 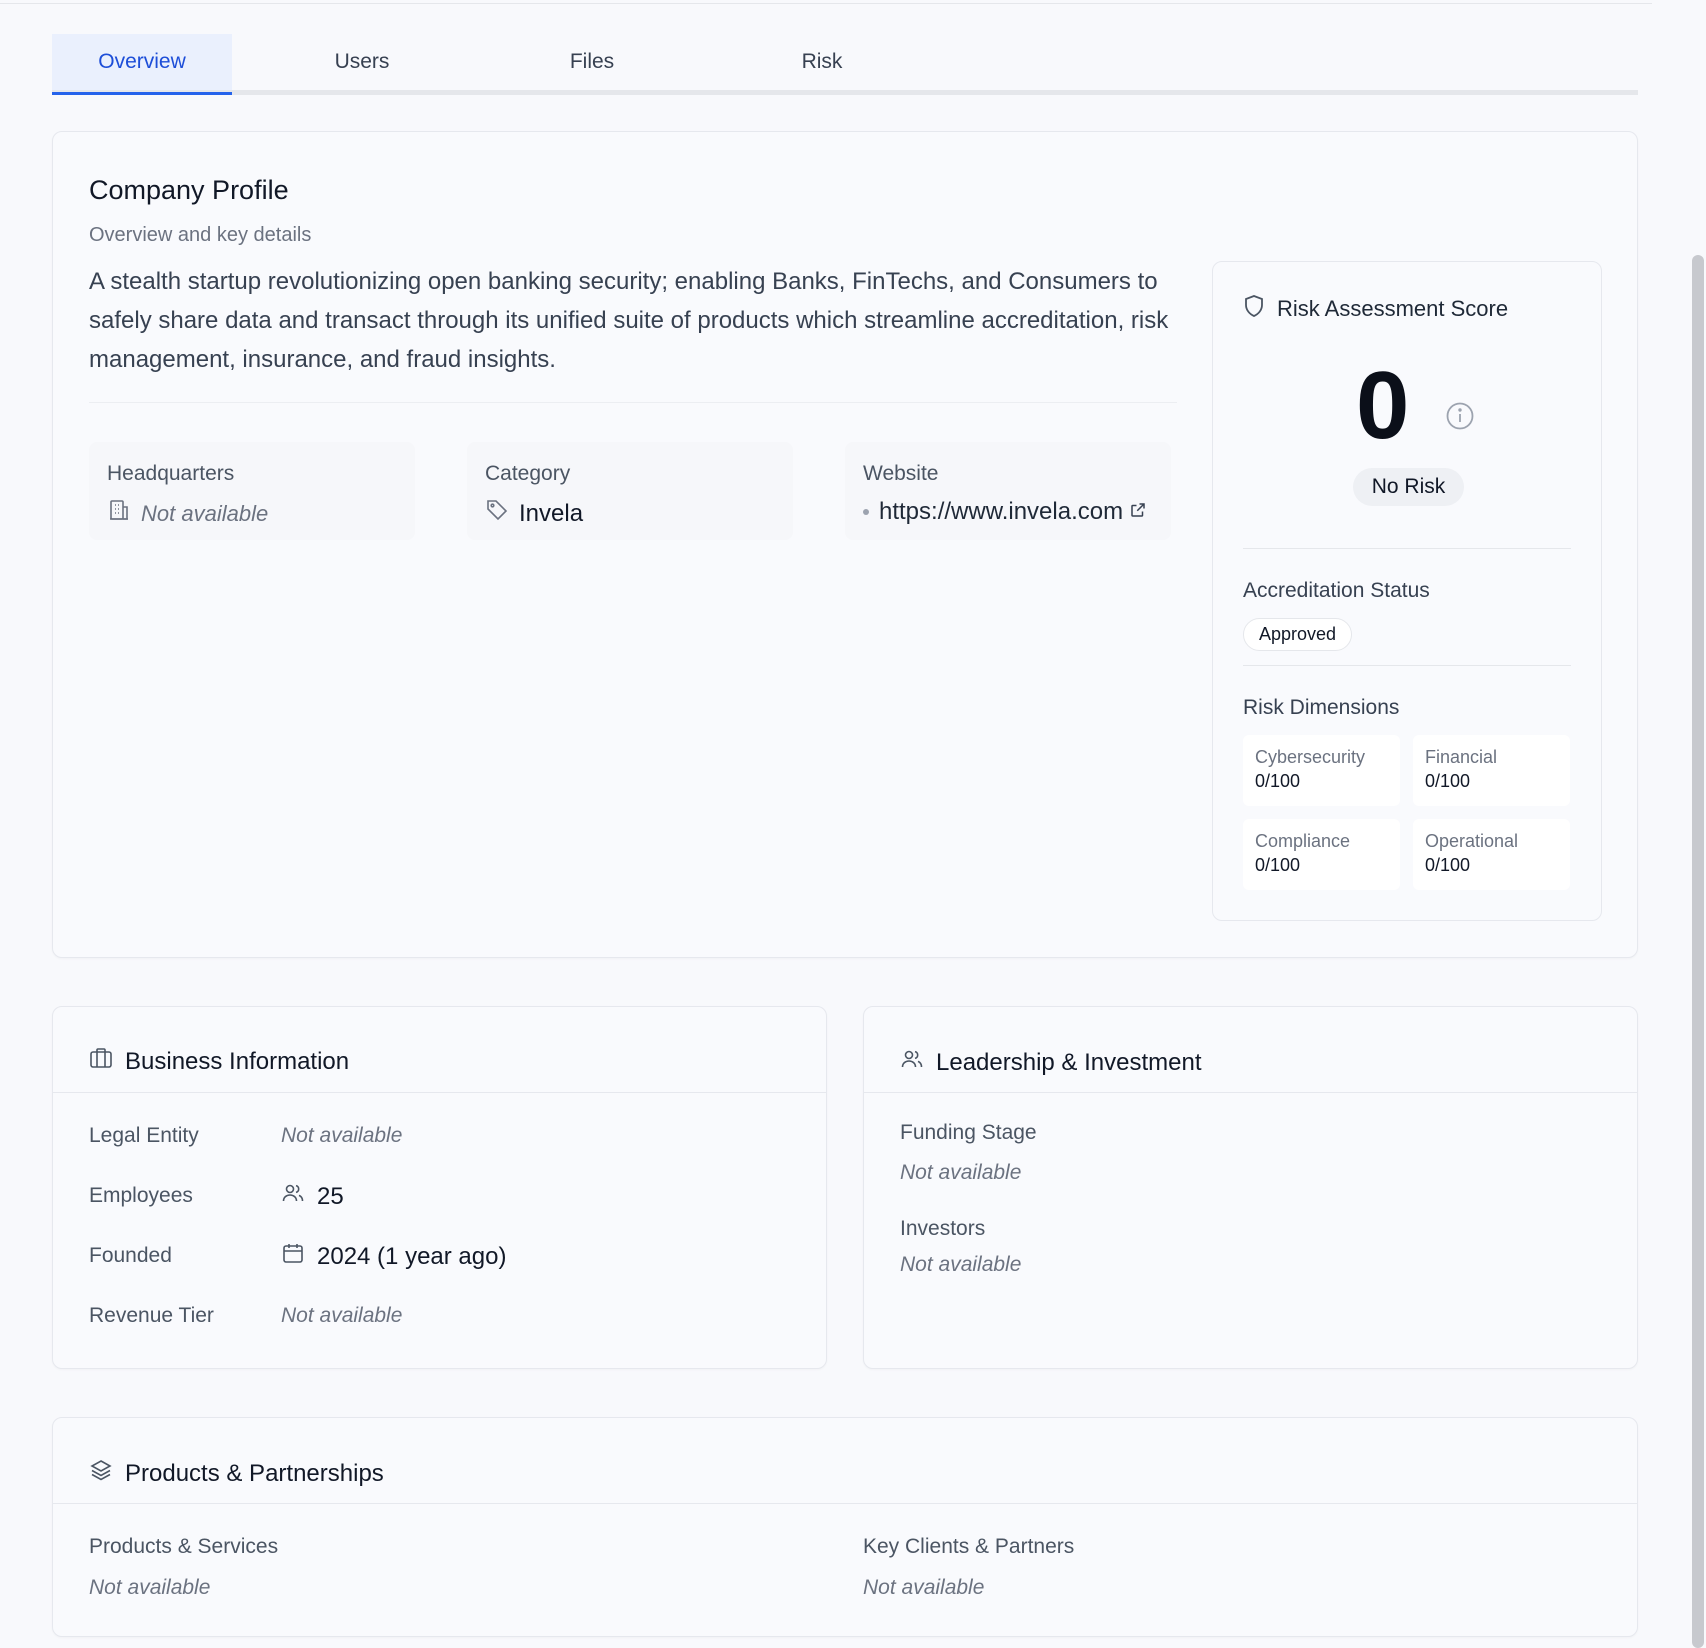 What do you see at coordinates (968, 1132) in the screenshot?
I see `funding-stage-label: Funding Stage` at bounding box center [968, 1132].